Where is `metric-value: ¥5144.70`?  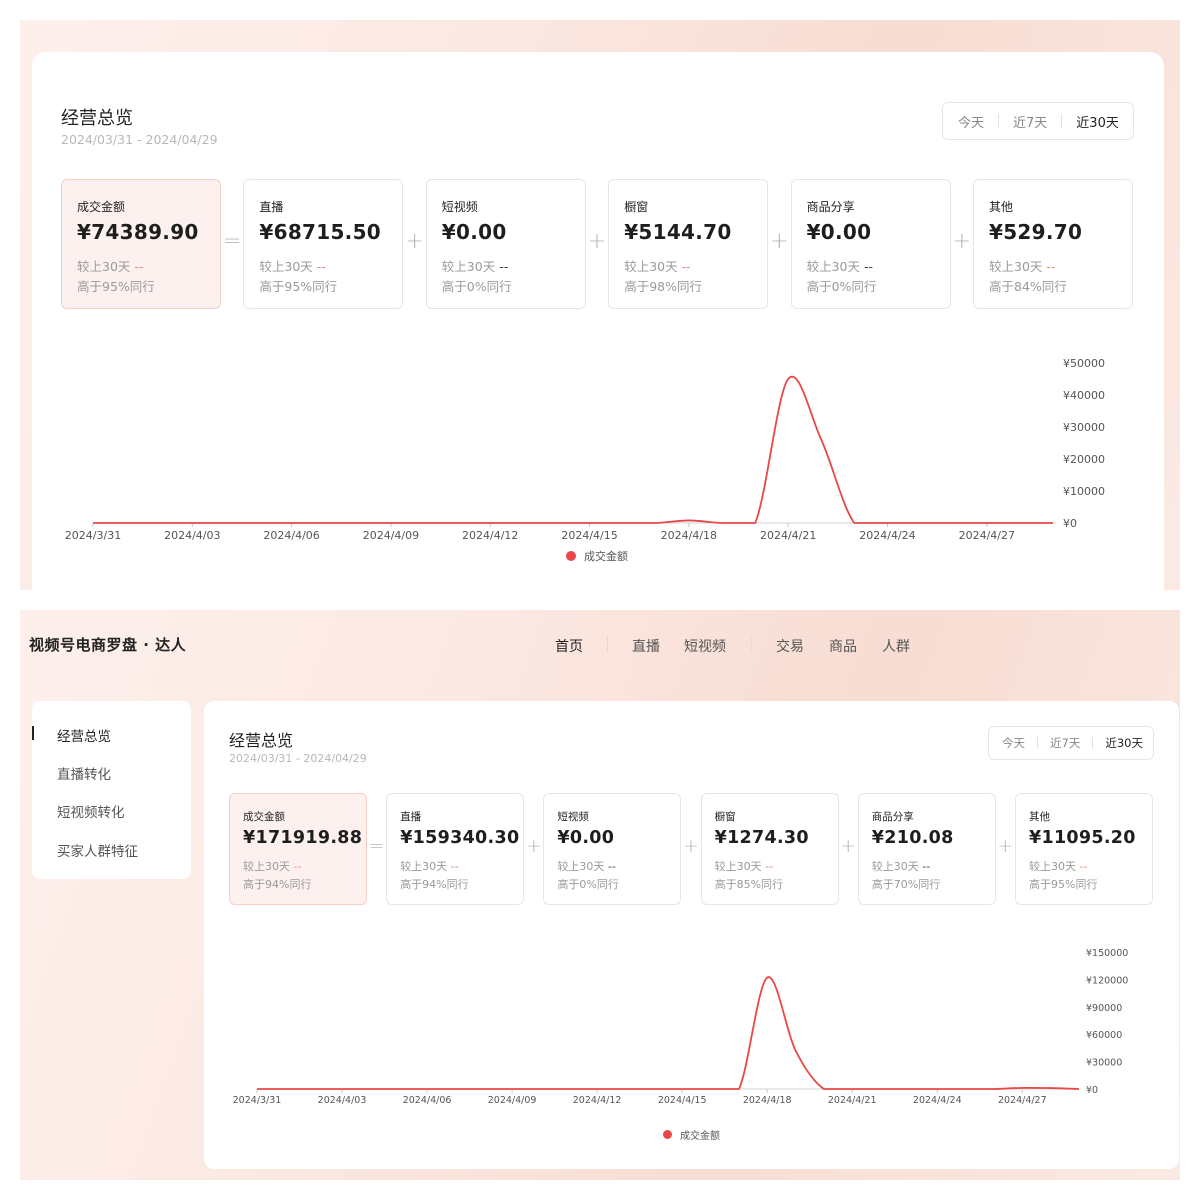
metric-value: ¥5144.70 is located at coordinates (678, 232).